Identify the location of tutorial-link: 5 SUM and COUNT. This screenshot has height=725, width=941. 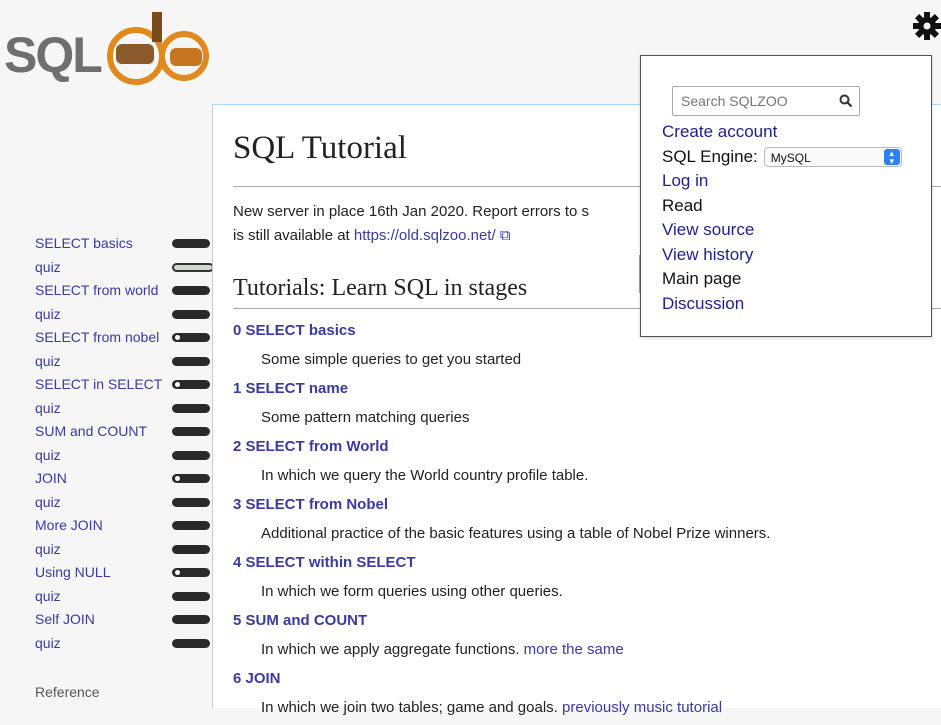
(583, 620).